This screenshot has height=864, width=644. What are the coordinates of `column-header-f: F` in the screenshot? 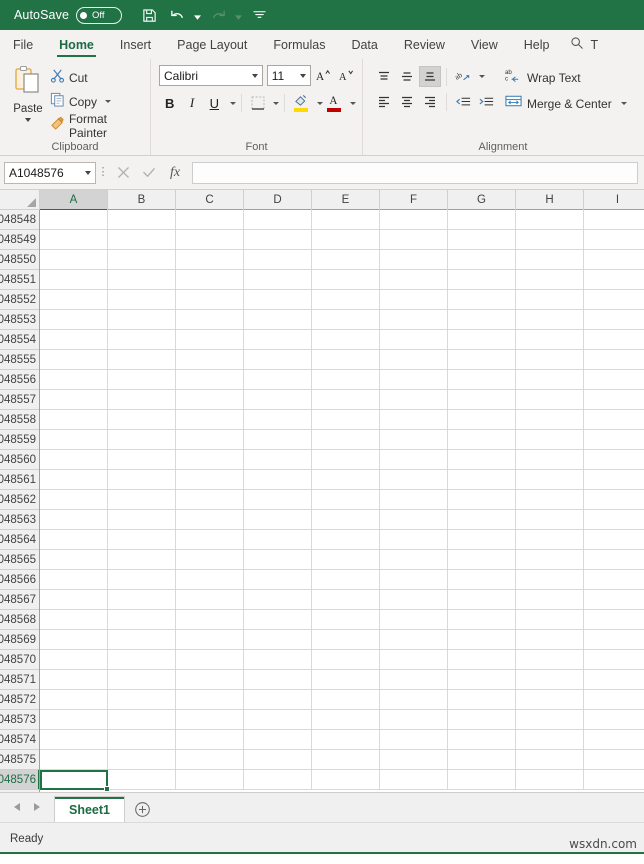 It's located at (414, 200).